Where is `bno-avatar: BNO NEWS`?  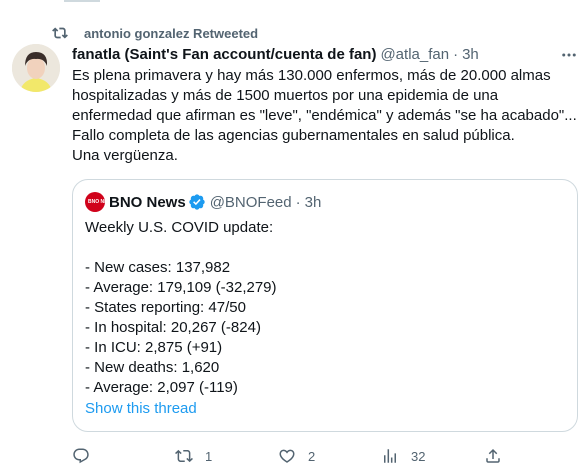 bno-avatar: BNO NEWS is located at coordinates (100, 202).